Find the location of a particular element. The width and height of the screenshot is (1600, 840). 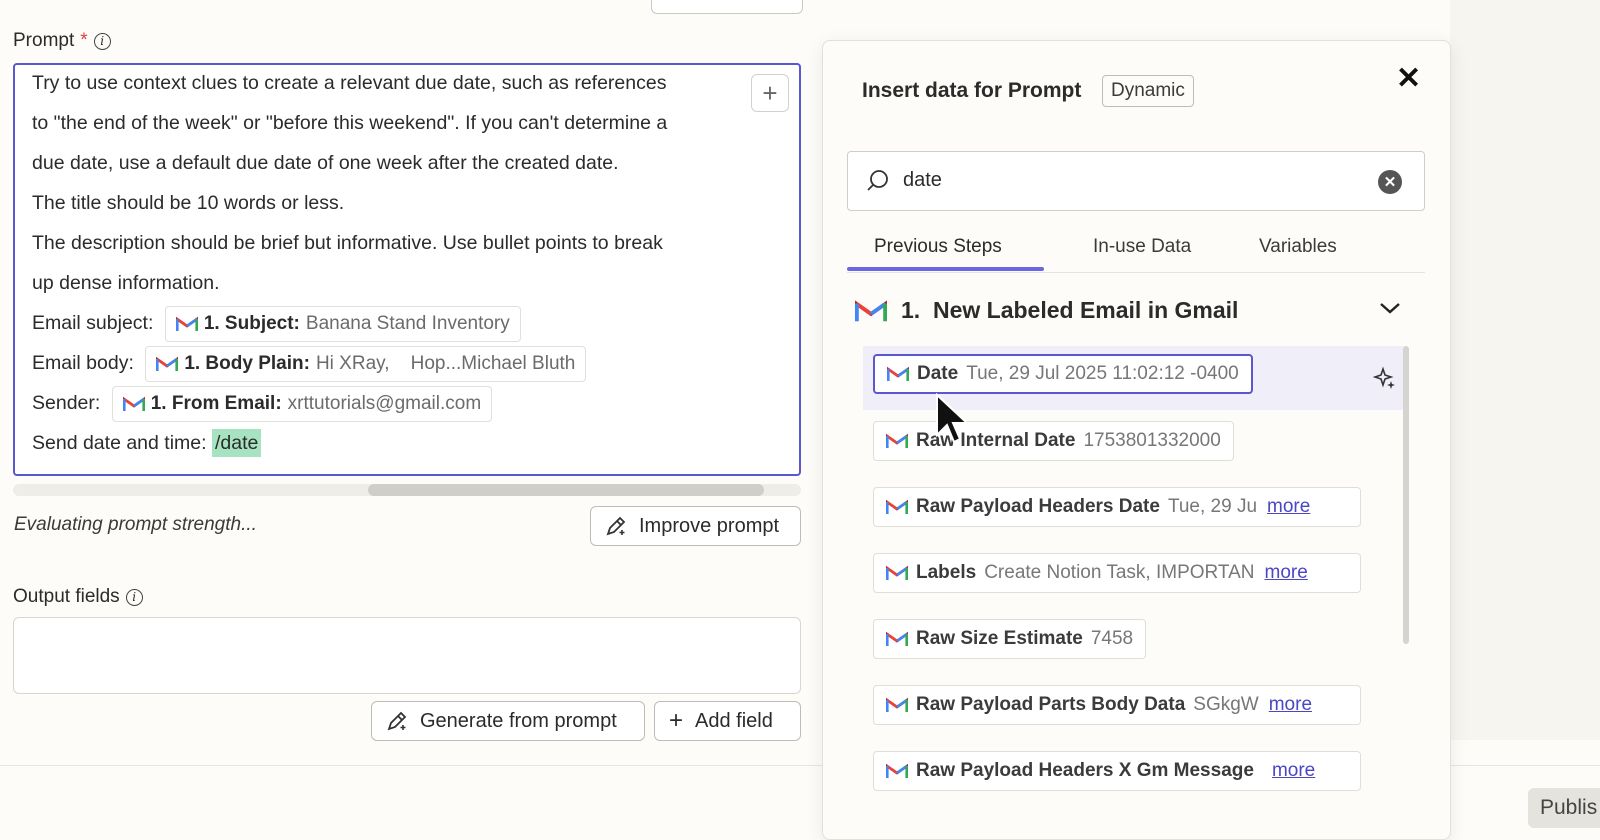

panel-scrollbar is located at coordinates (1406, 495).